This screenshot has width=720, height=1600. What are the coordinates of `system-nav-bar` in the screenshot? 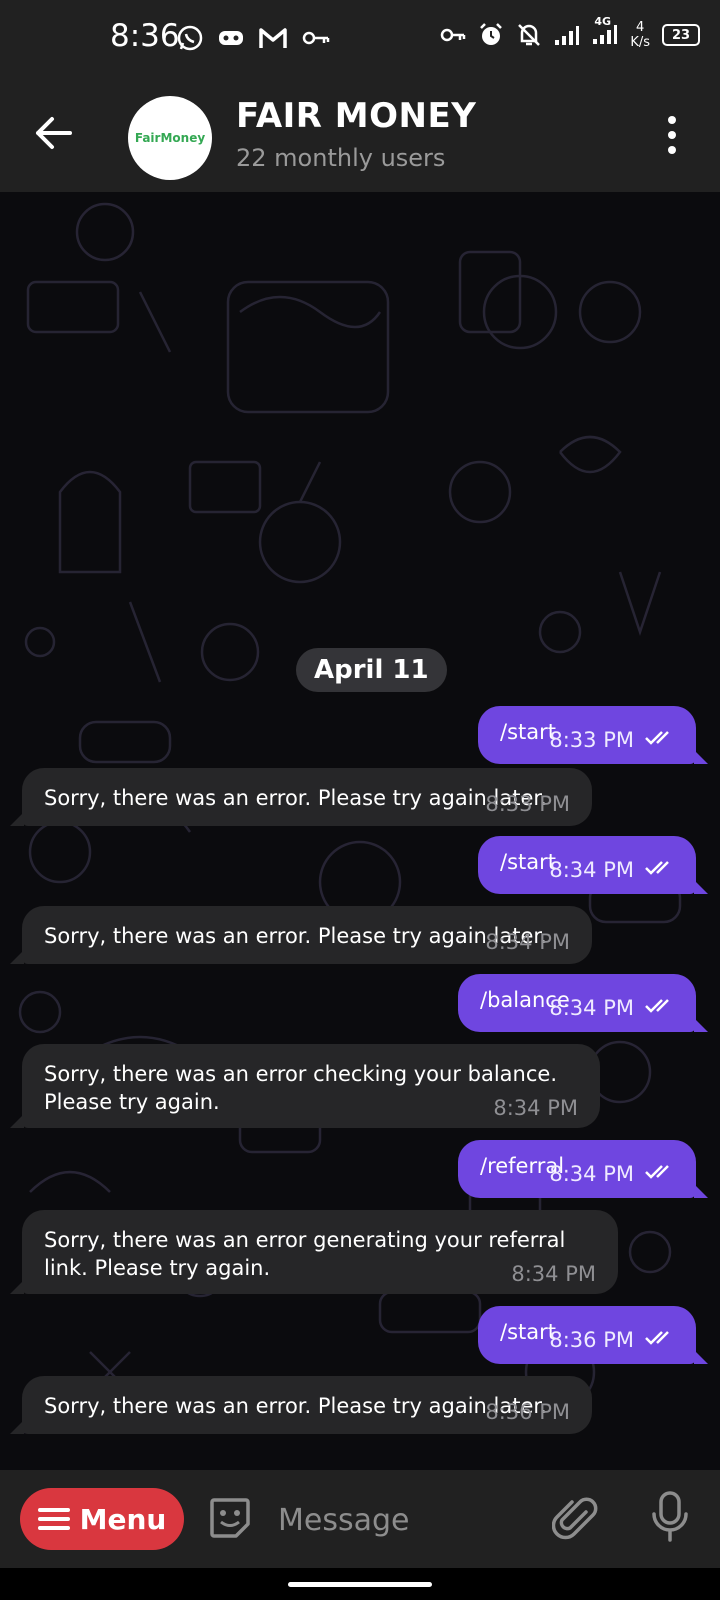 It's located at (360, 1584).